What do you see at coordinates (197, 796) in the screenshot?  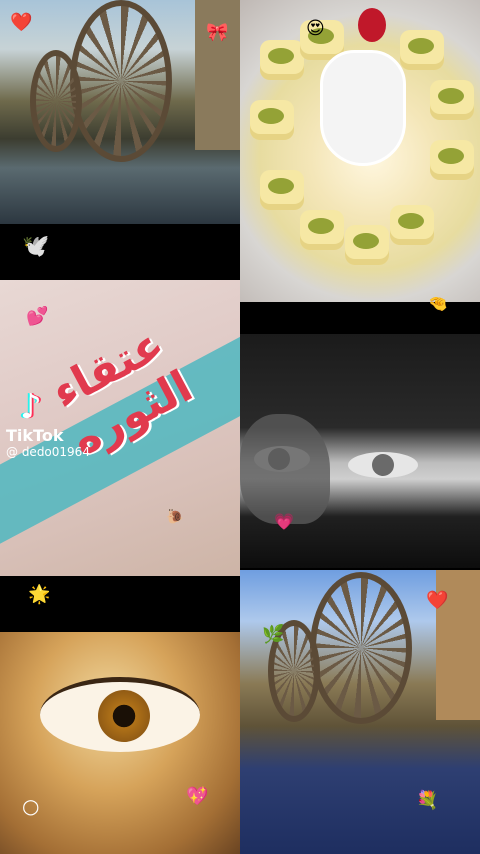 I see `sparkle-heart-sticker: 💖` at bounding box center [197, 796].